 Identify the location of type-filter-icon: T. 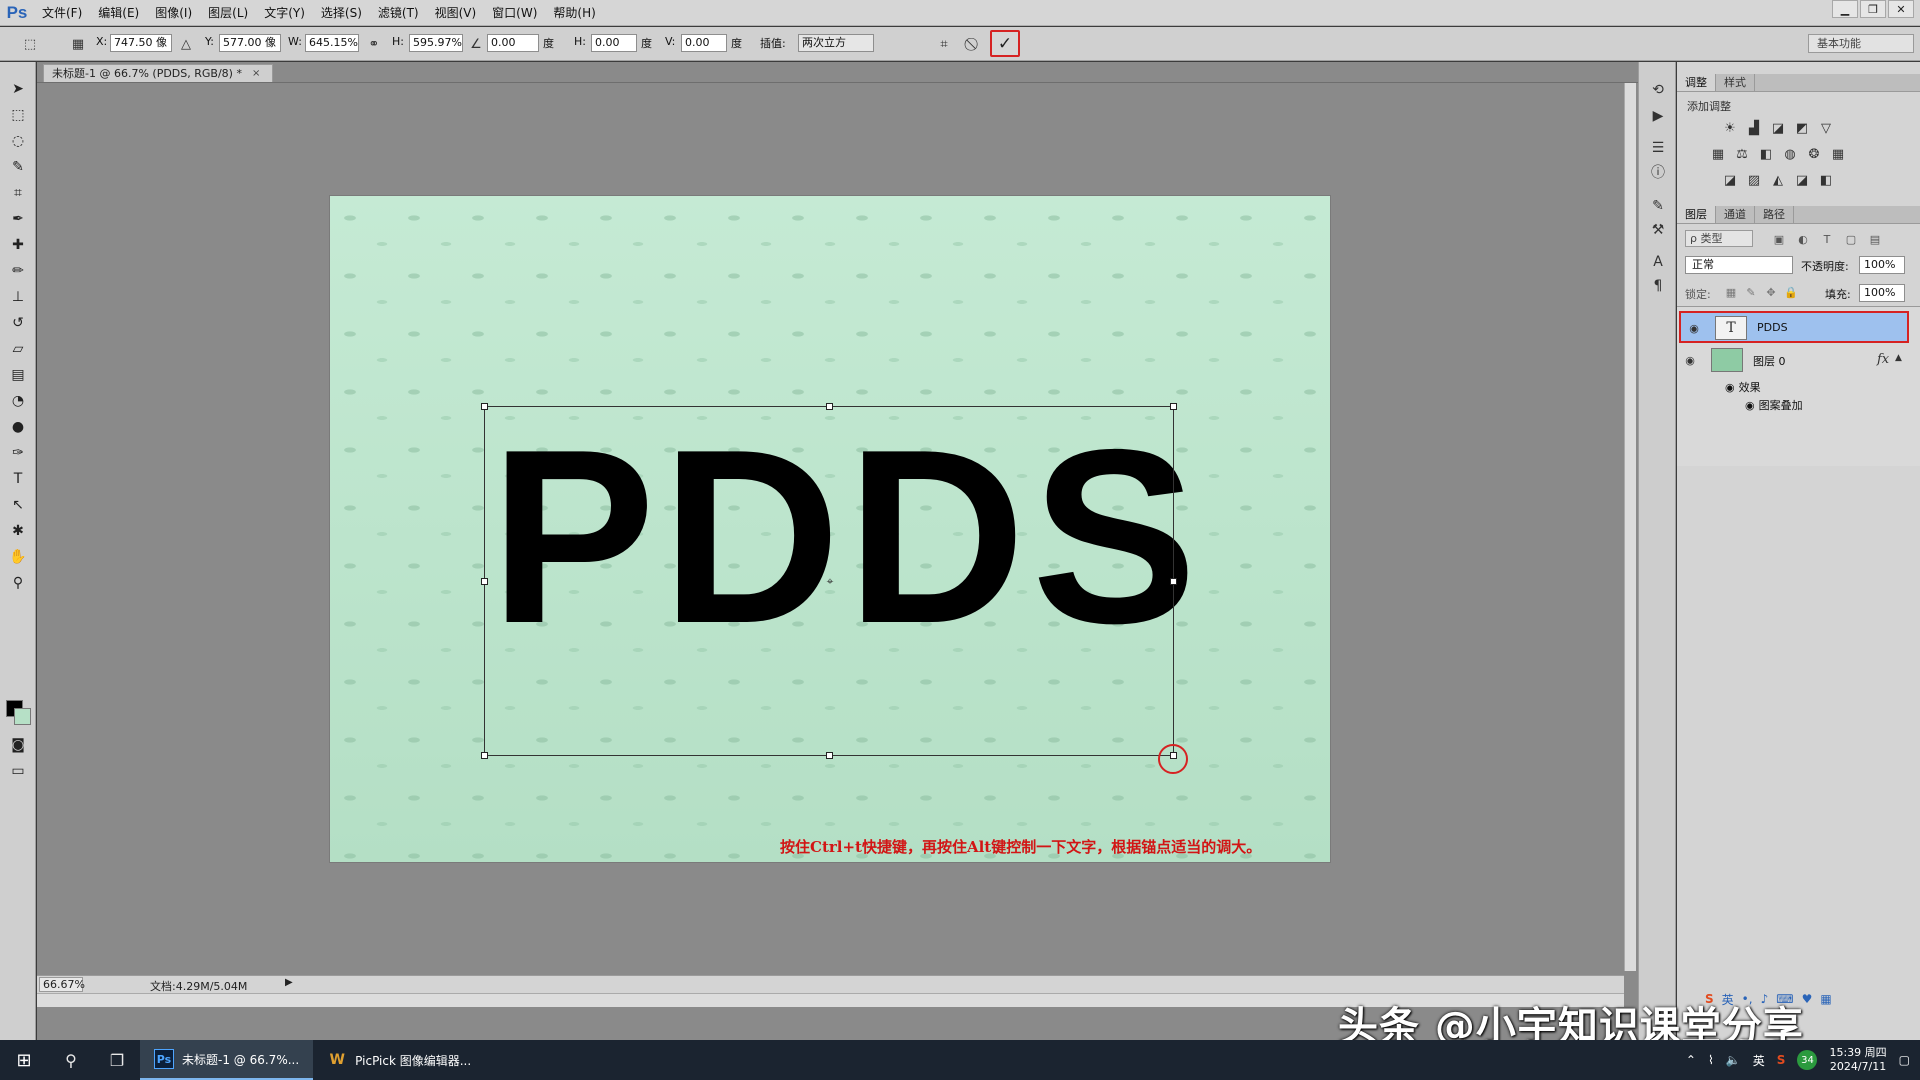
(1827, 239).